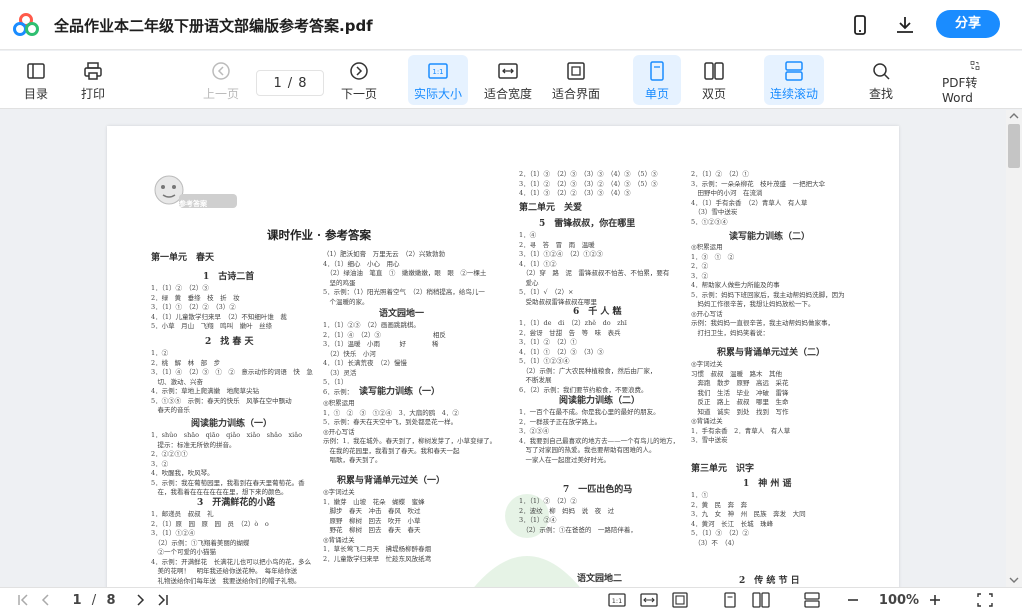  I want to click on zoom-out-icon, so click(853, 600).